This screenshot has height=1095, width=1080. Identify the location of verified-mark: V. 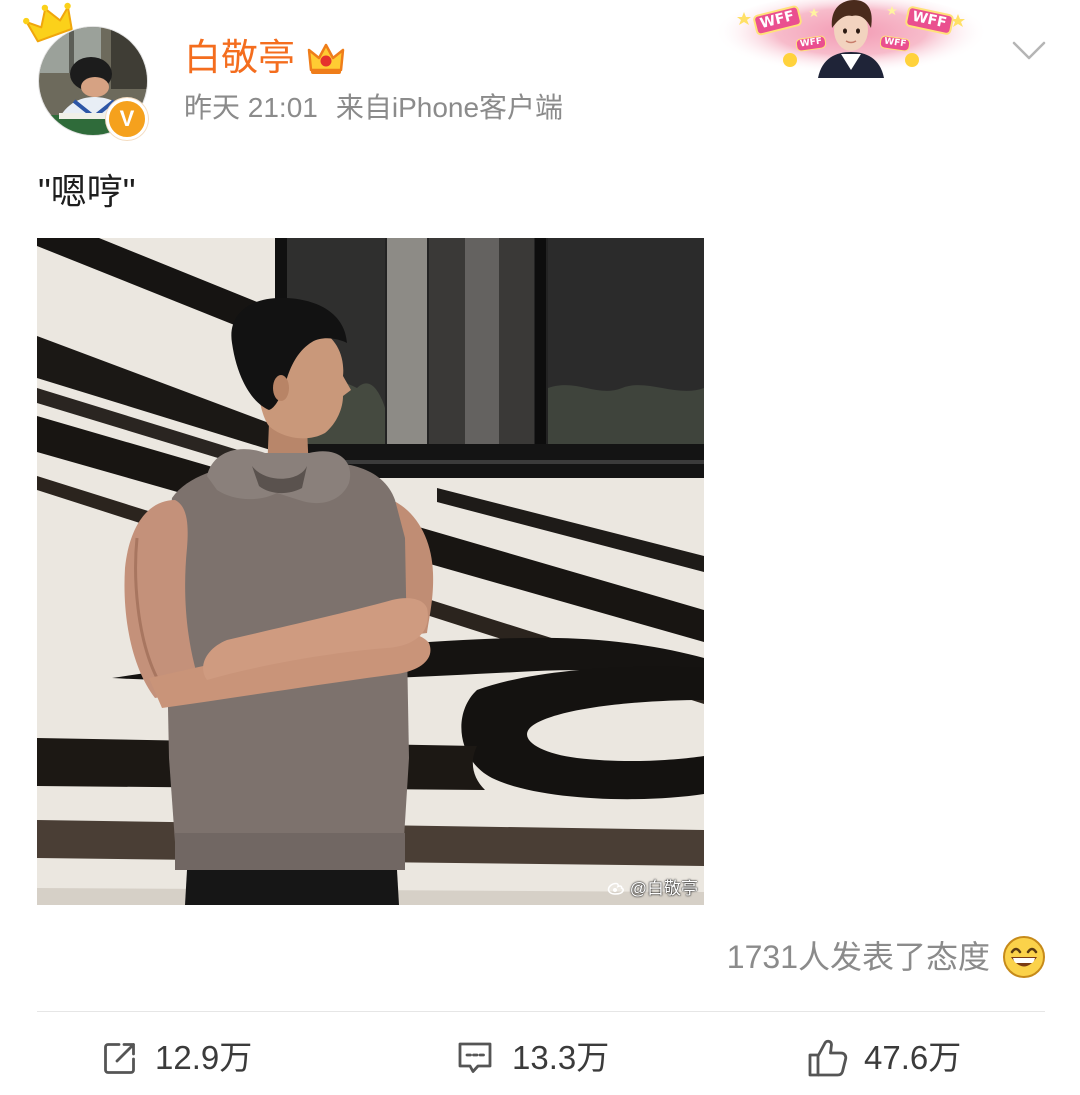
(127, 118).